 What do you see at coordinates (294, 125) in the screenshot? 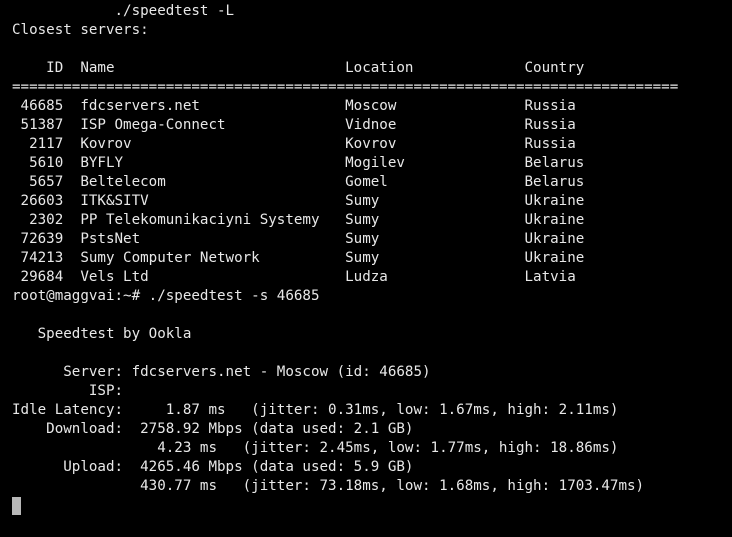
I see `terminal-line: 51387 ISP Omega-Connect Vidnoe Russia` at bounding box center [294, 125].